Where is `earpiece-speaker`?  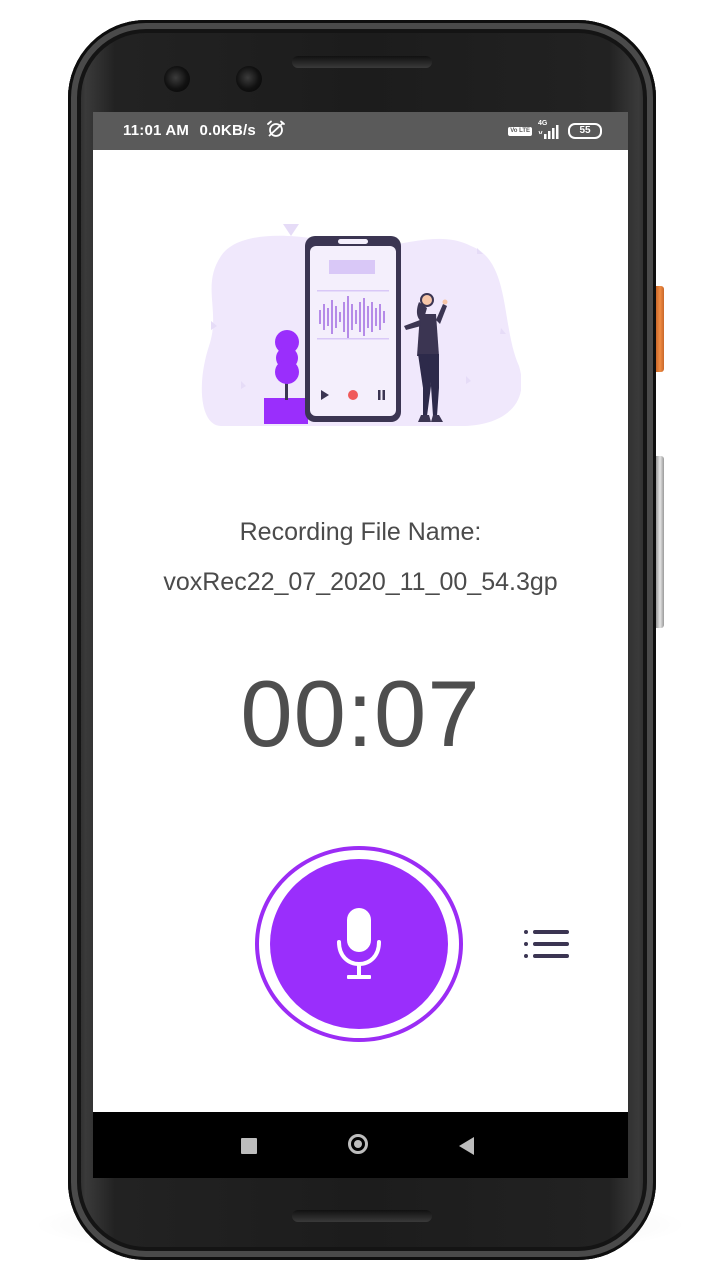 earpiece-speaker is located at coordinates (362, 62).